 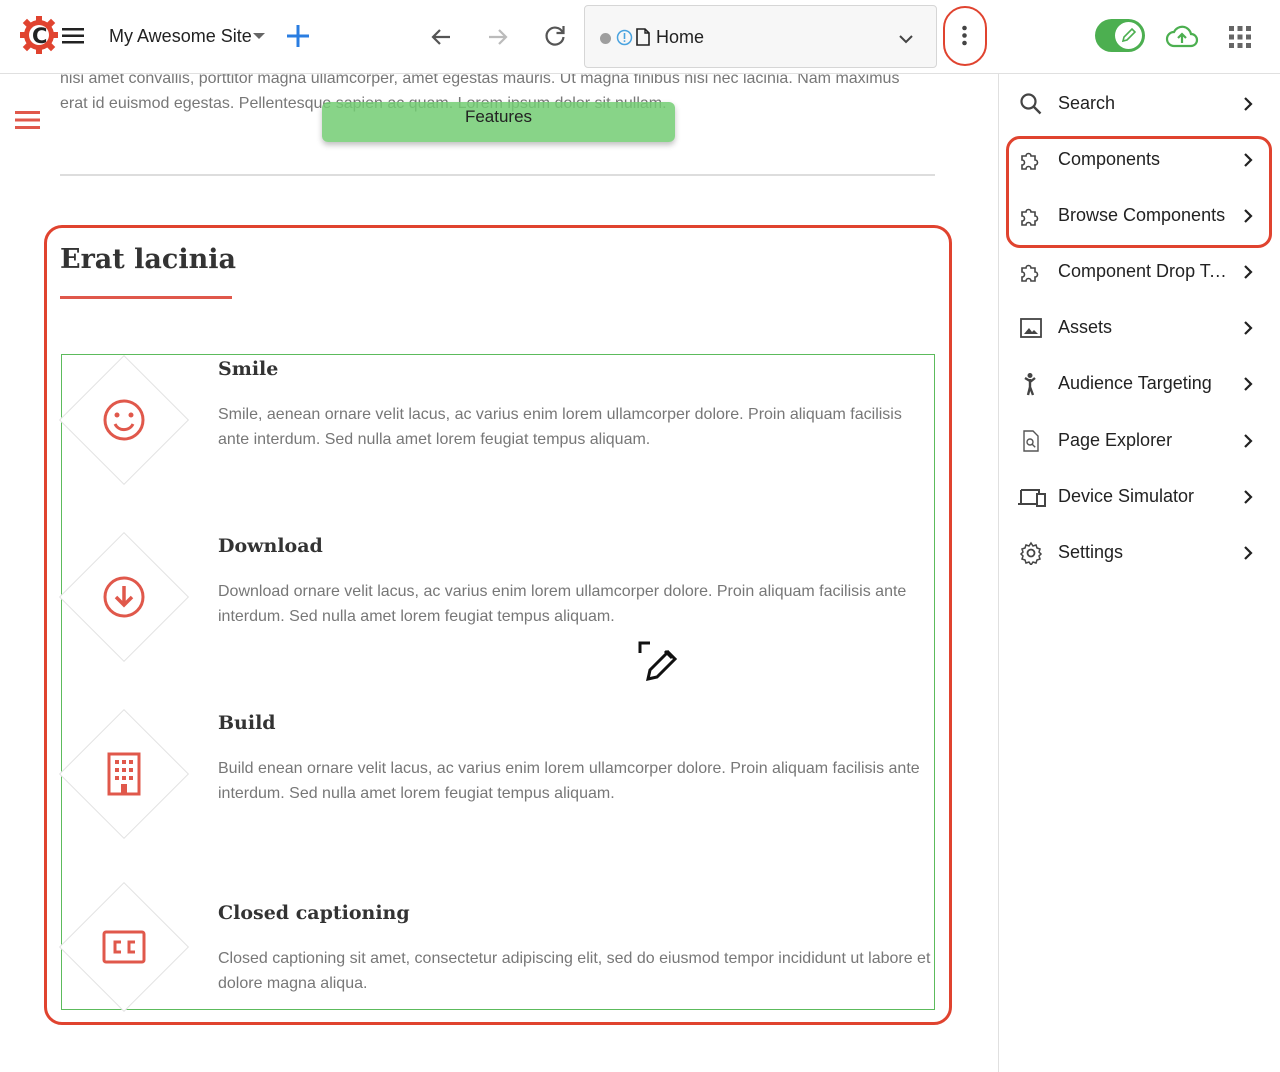 What do you see at coordinates (1031, 272) in the screenshot?
I see `puzzle-icon` at bounding box center [1031, 272].